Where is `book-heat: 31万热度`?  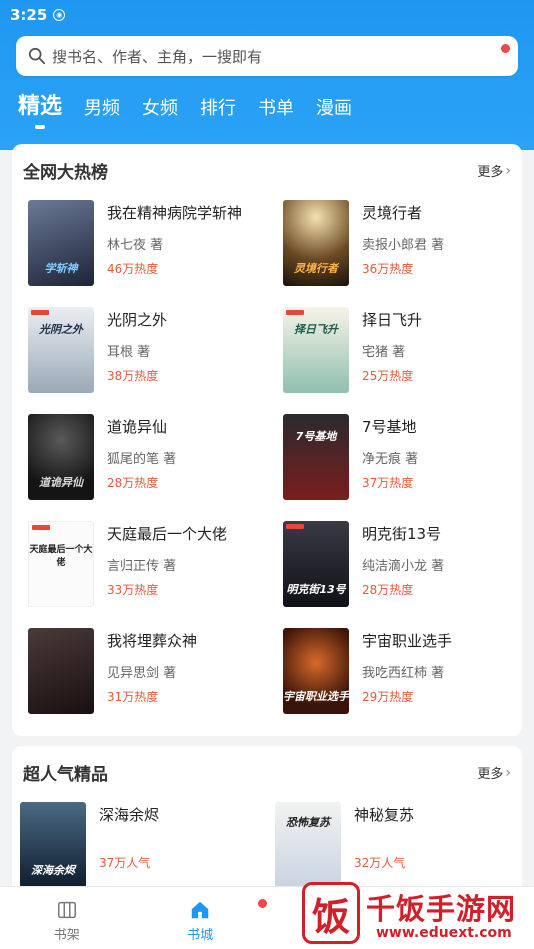
book-heat: 31万热度 is located at coordinates (133, 697).